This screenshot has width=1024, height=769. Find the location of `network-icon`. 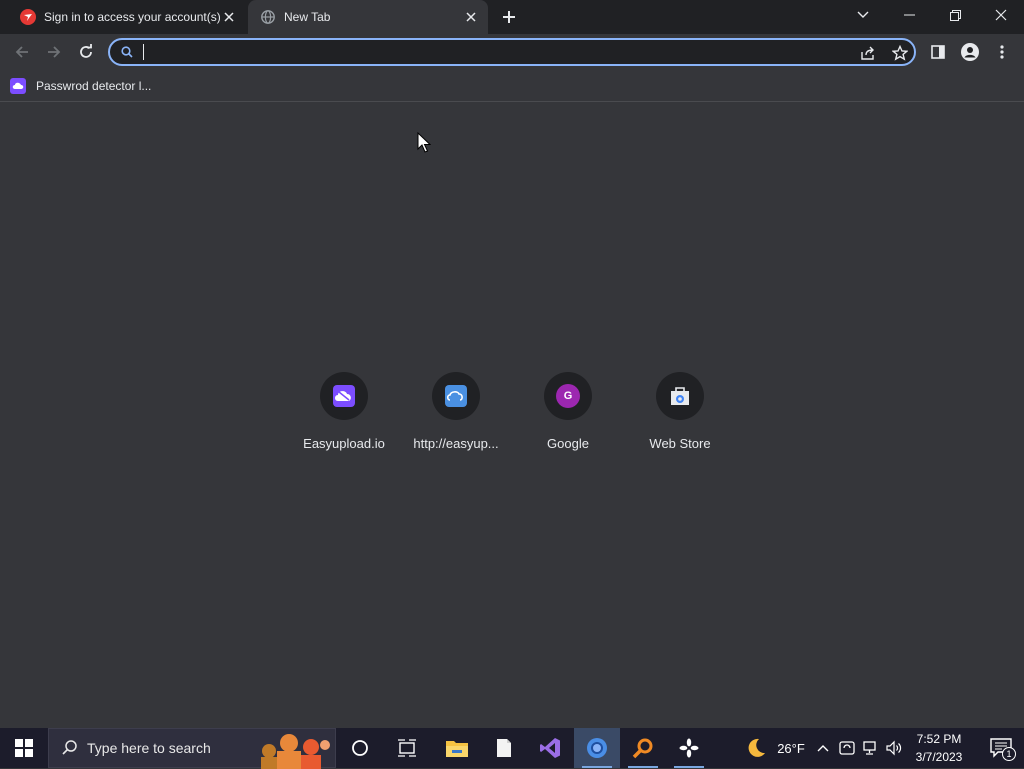

network-icon is located at coordinates (869, 748).